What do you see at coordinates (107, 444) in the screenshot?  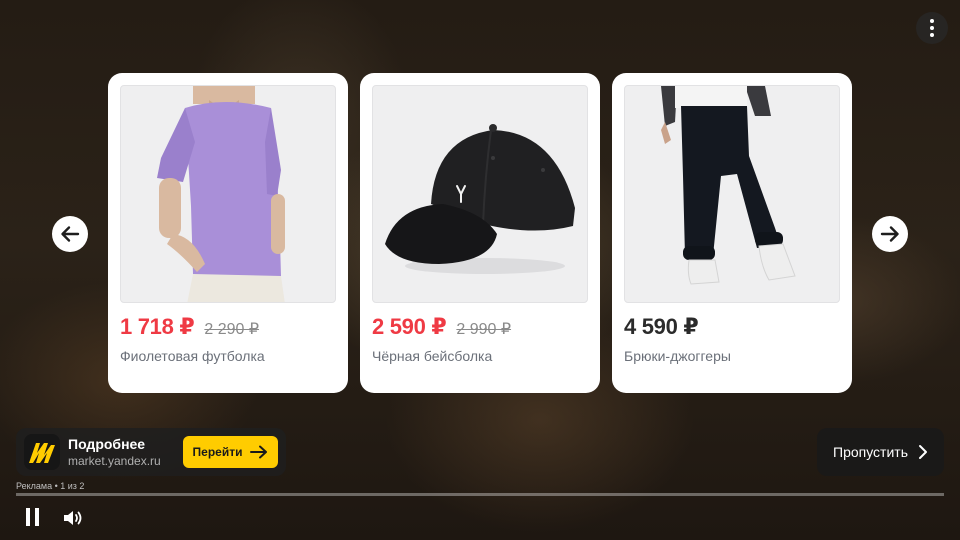 I see `ad-title: Подробнее` at bounding box center [107, 444].